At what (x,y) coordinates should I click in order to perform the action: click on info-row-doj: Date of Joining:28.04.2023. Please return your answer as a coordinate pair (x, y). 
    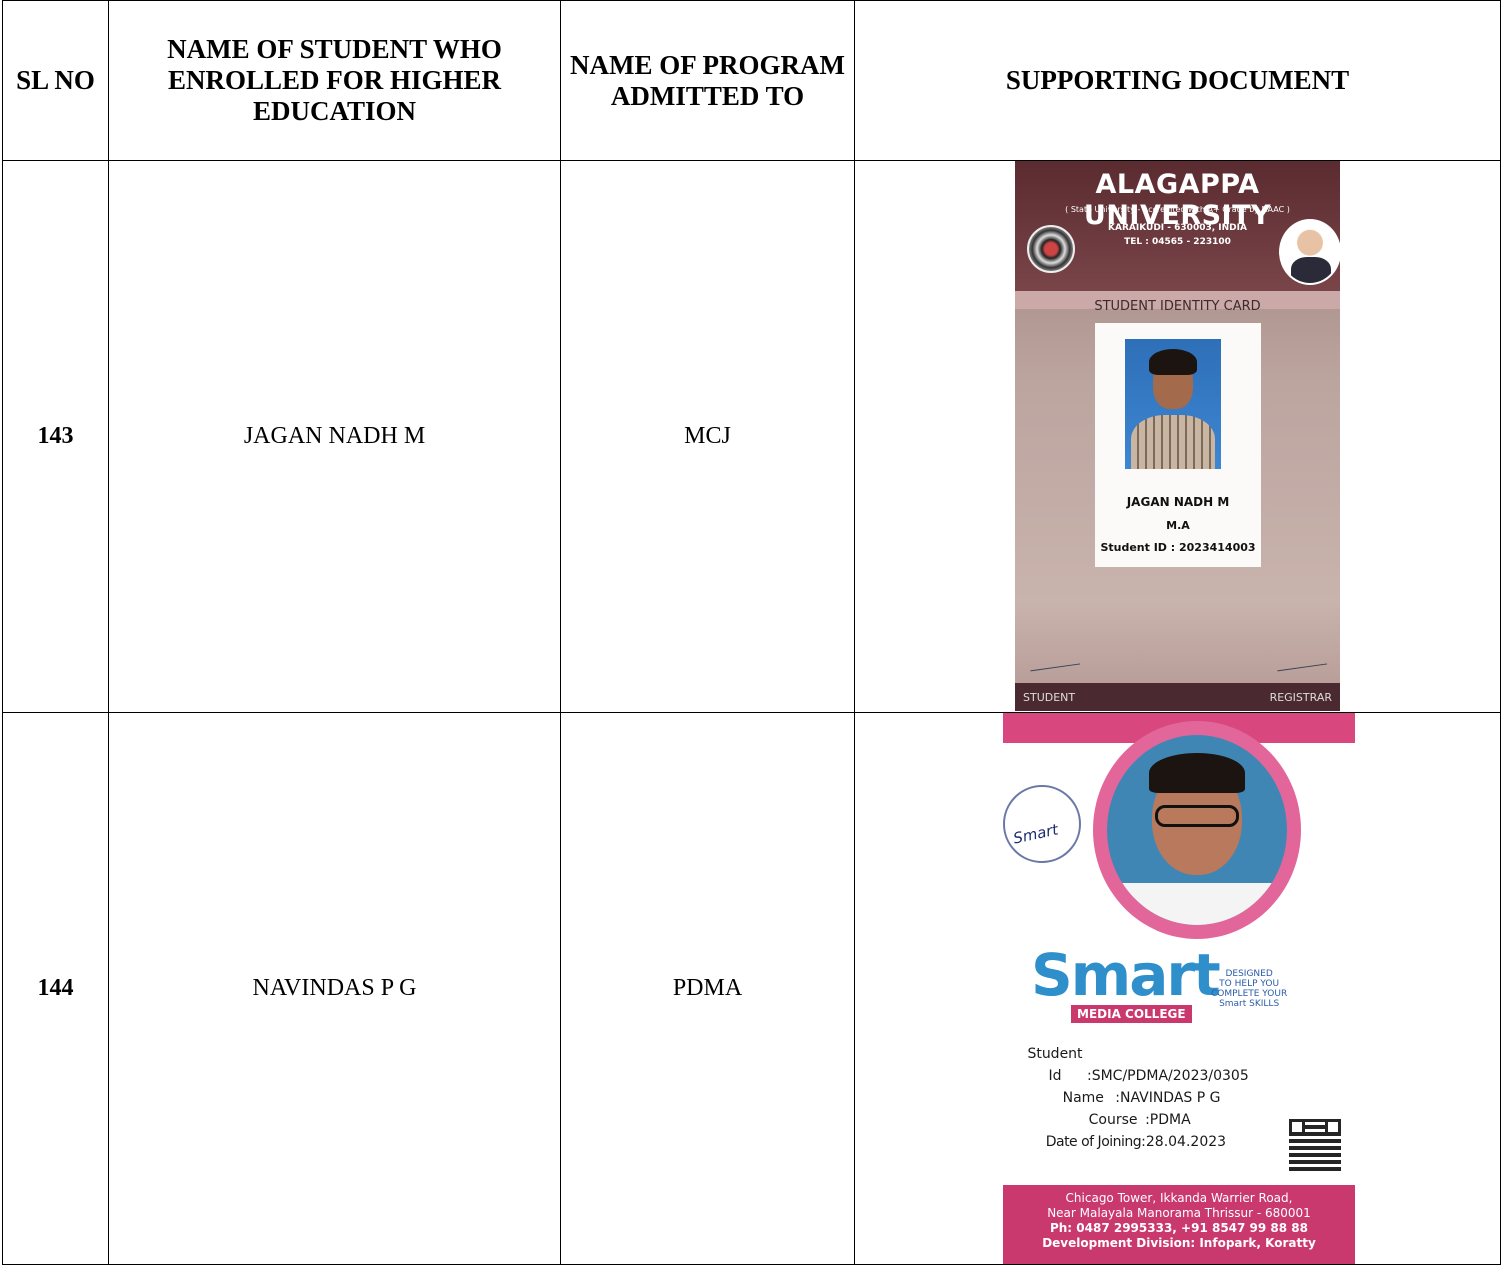
    Looking at the image, I should click on (1136, 1142).